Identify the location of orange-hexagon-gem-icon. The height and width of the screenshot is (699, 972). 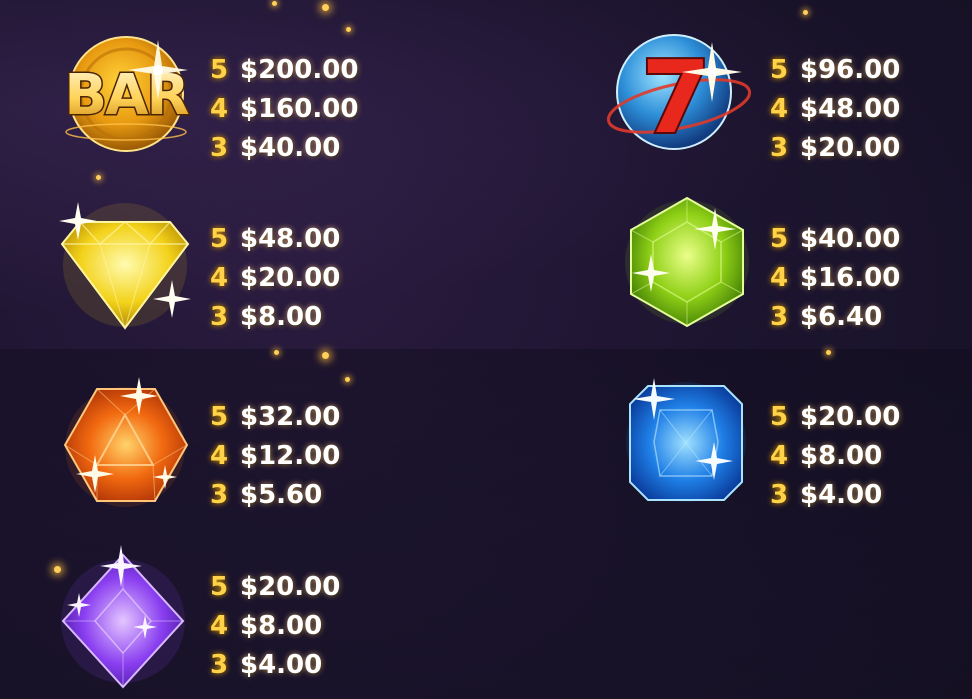
(127, 445).